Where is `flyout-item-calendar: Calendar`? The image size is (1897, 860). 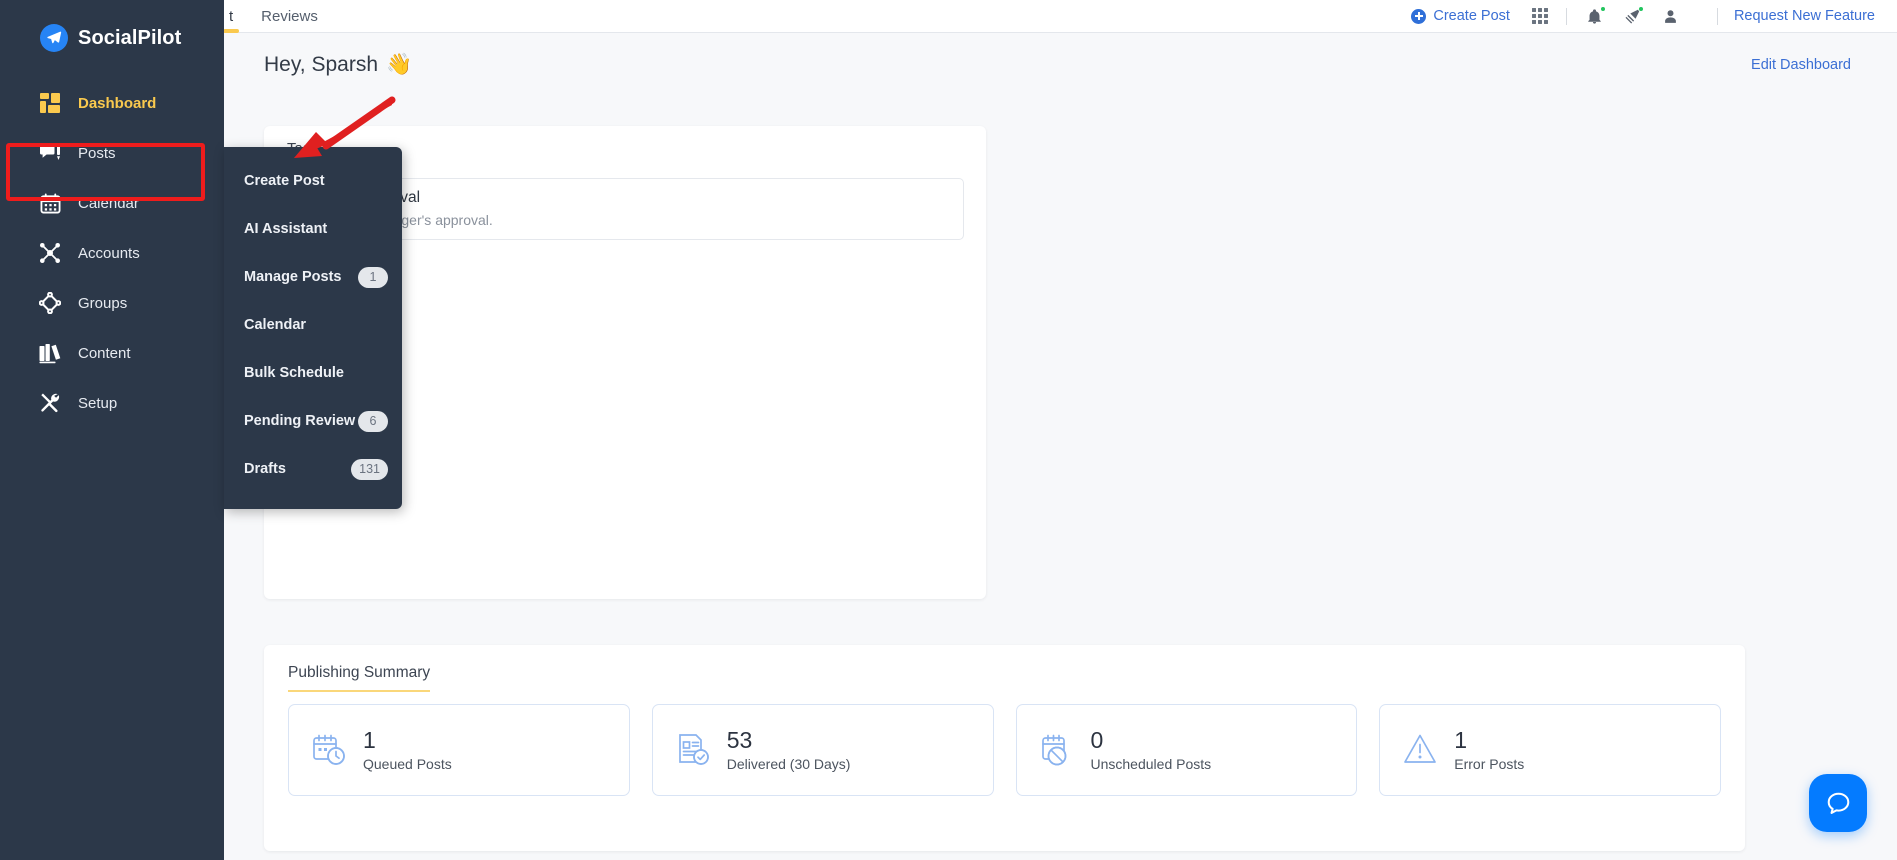 flyout-item-calendar: Calendar is located at coordinates (313, 325).